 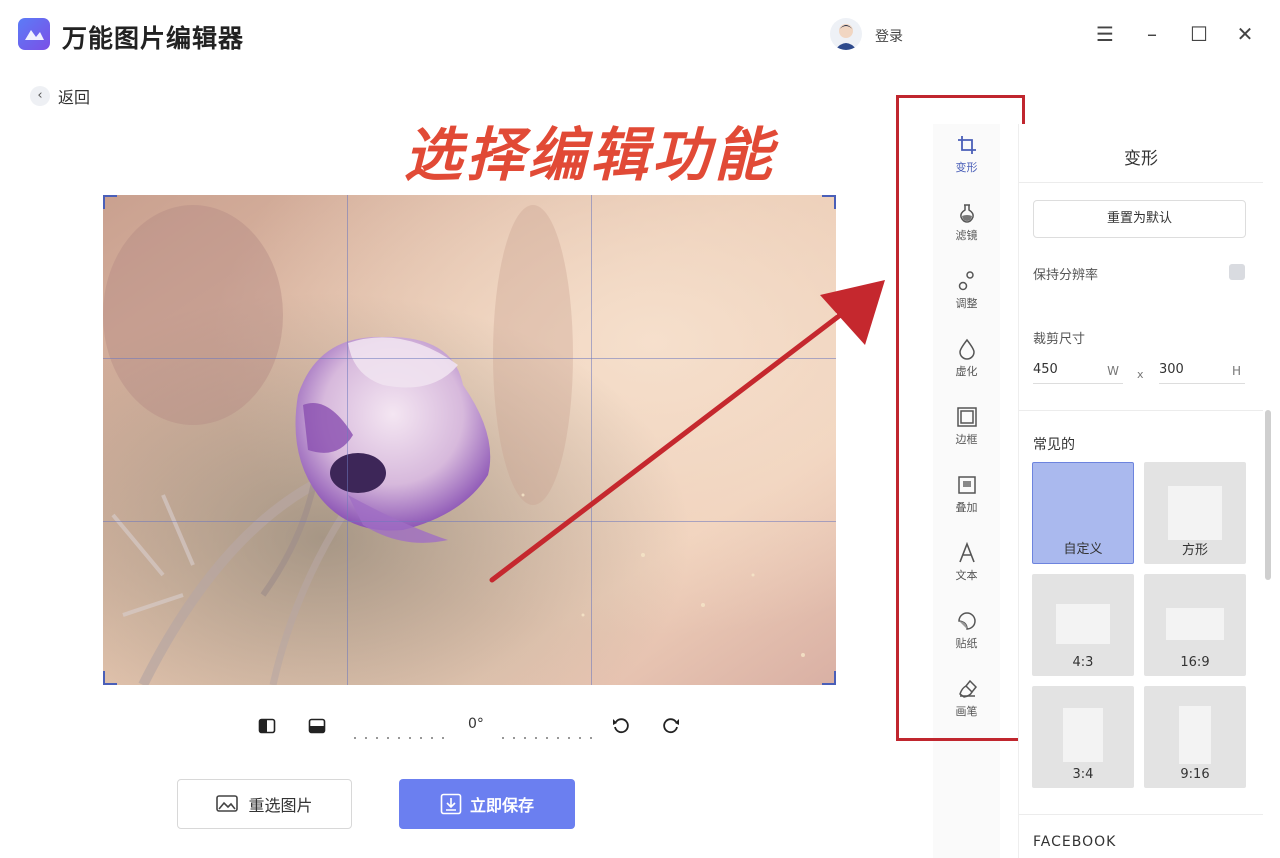 What do you see at coordinates (966, 575) in the screenshot?
I see `tool-label: 文本` at bounding box center [966, 575].